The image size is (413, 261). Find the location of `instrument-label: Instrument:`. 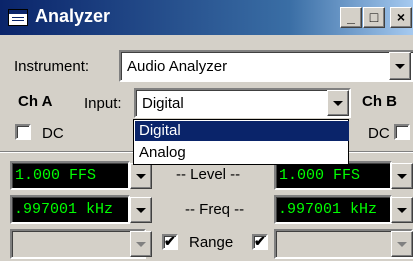

instrument-label: Instrument: is located at coordinates (52, 66).